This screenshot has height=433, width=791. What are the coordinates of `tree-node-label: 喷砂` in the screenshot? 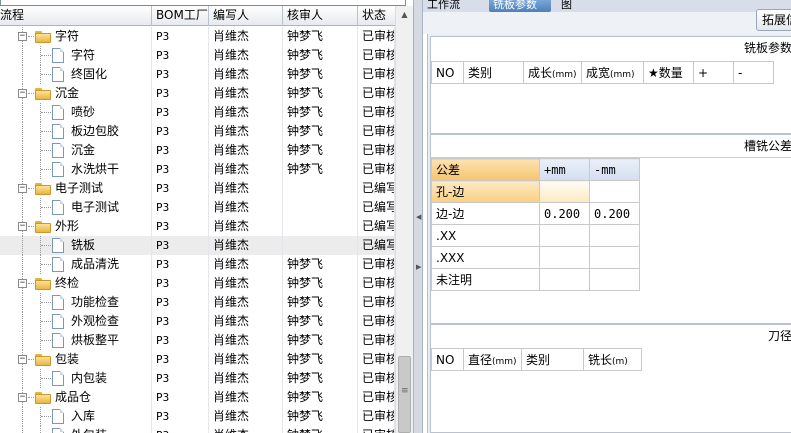 It's located at (83, 112).